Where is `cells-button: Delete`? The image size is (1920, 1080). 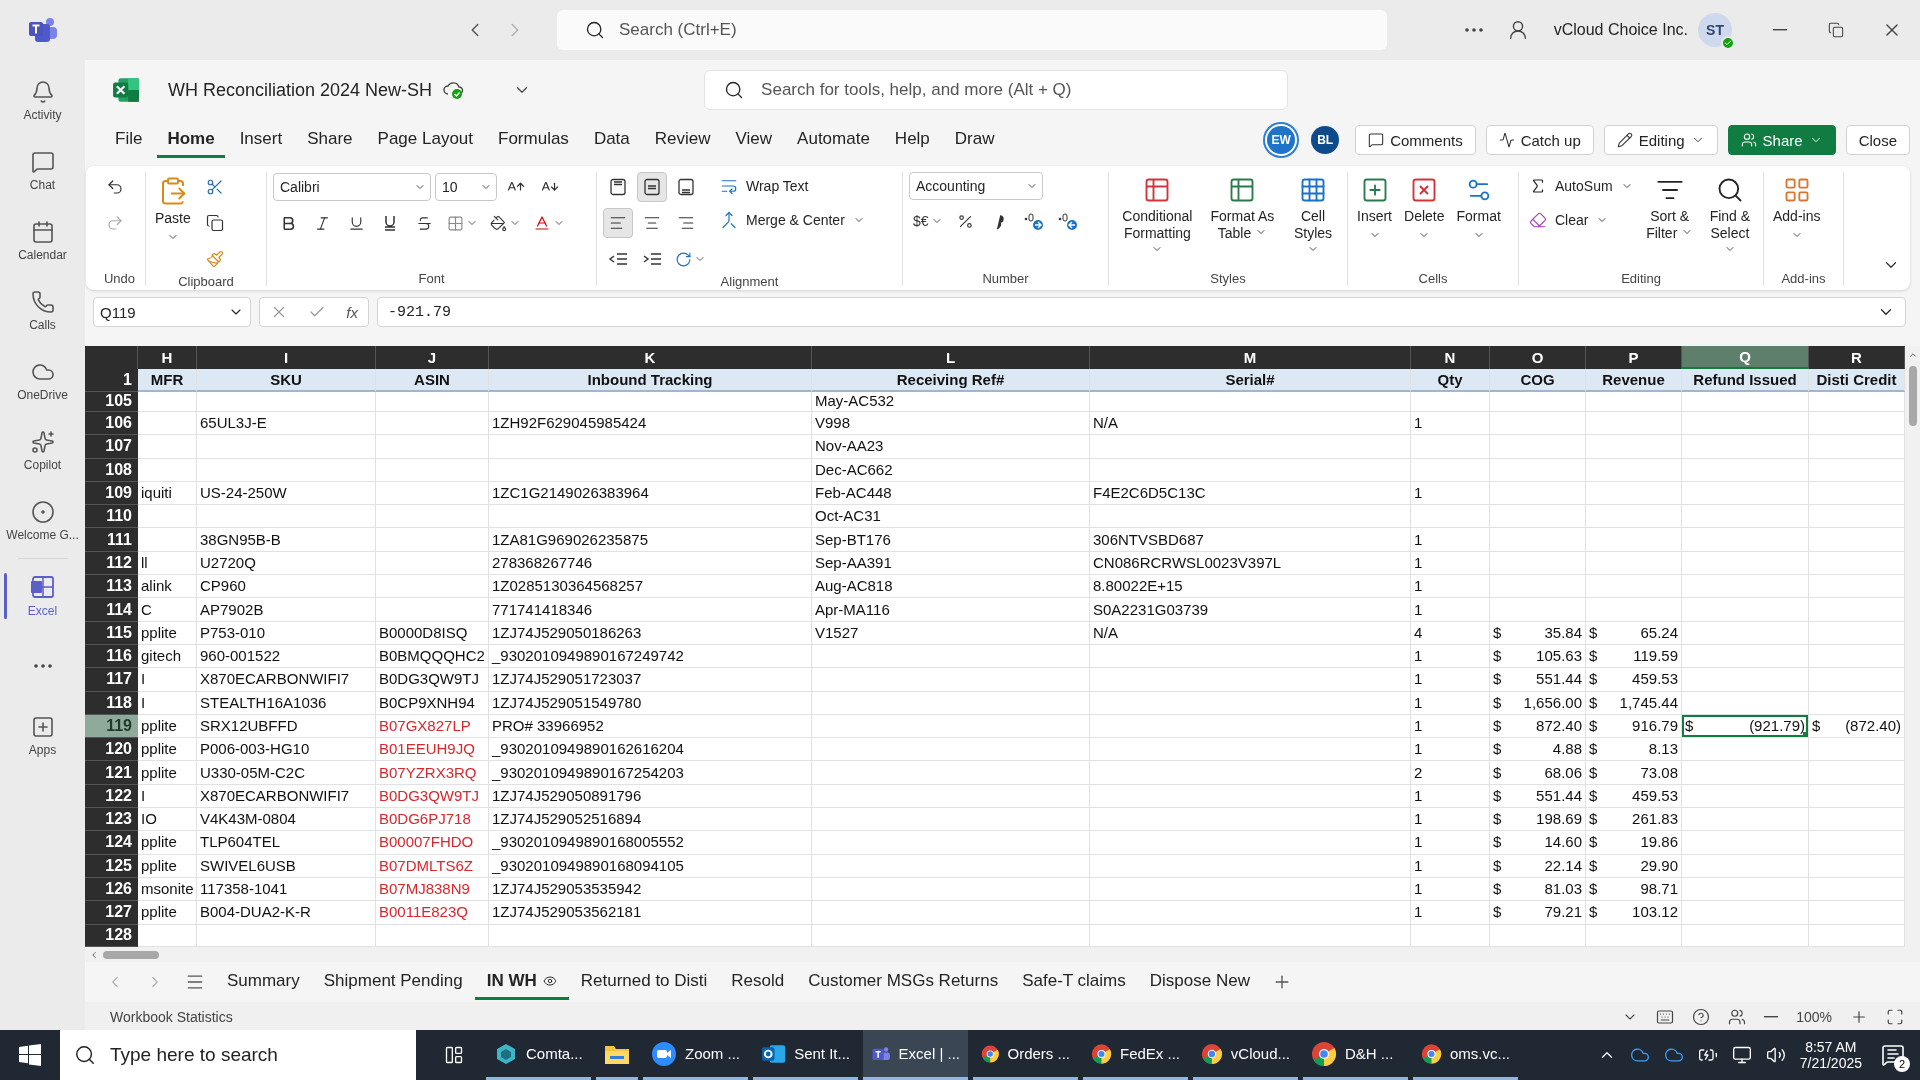
cells-button: Delete is located at coordinates (1424, 208).